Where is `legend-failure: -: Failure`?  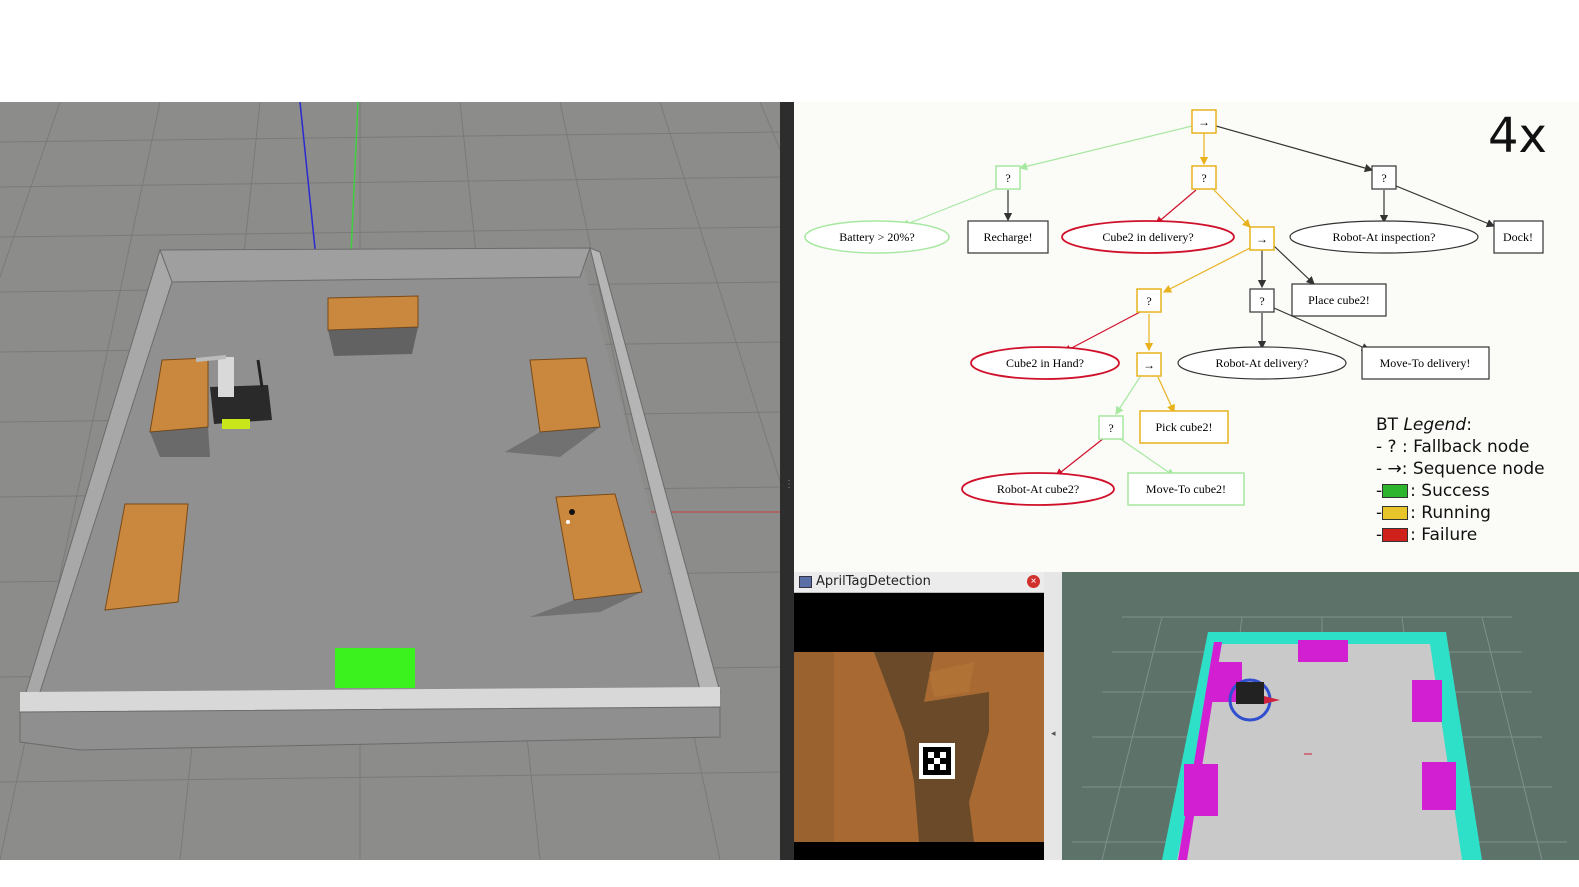
legend-failure: -: Failure is located at coordinates (1427, 535).